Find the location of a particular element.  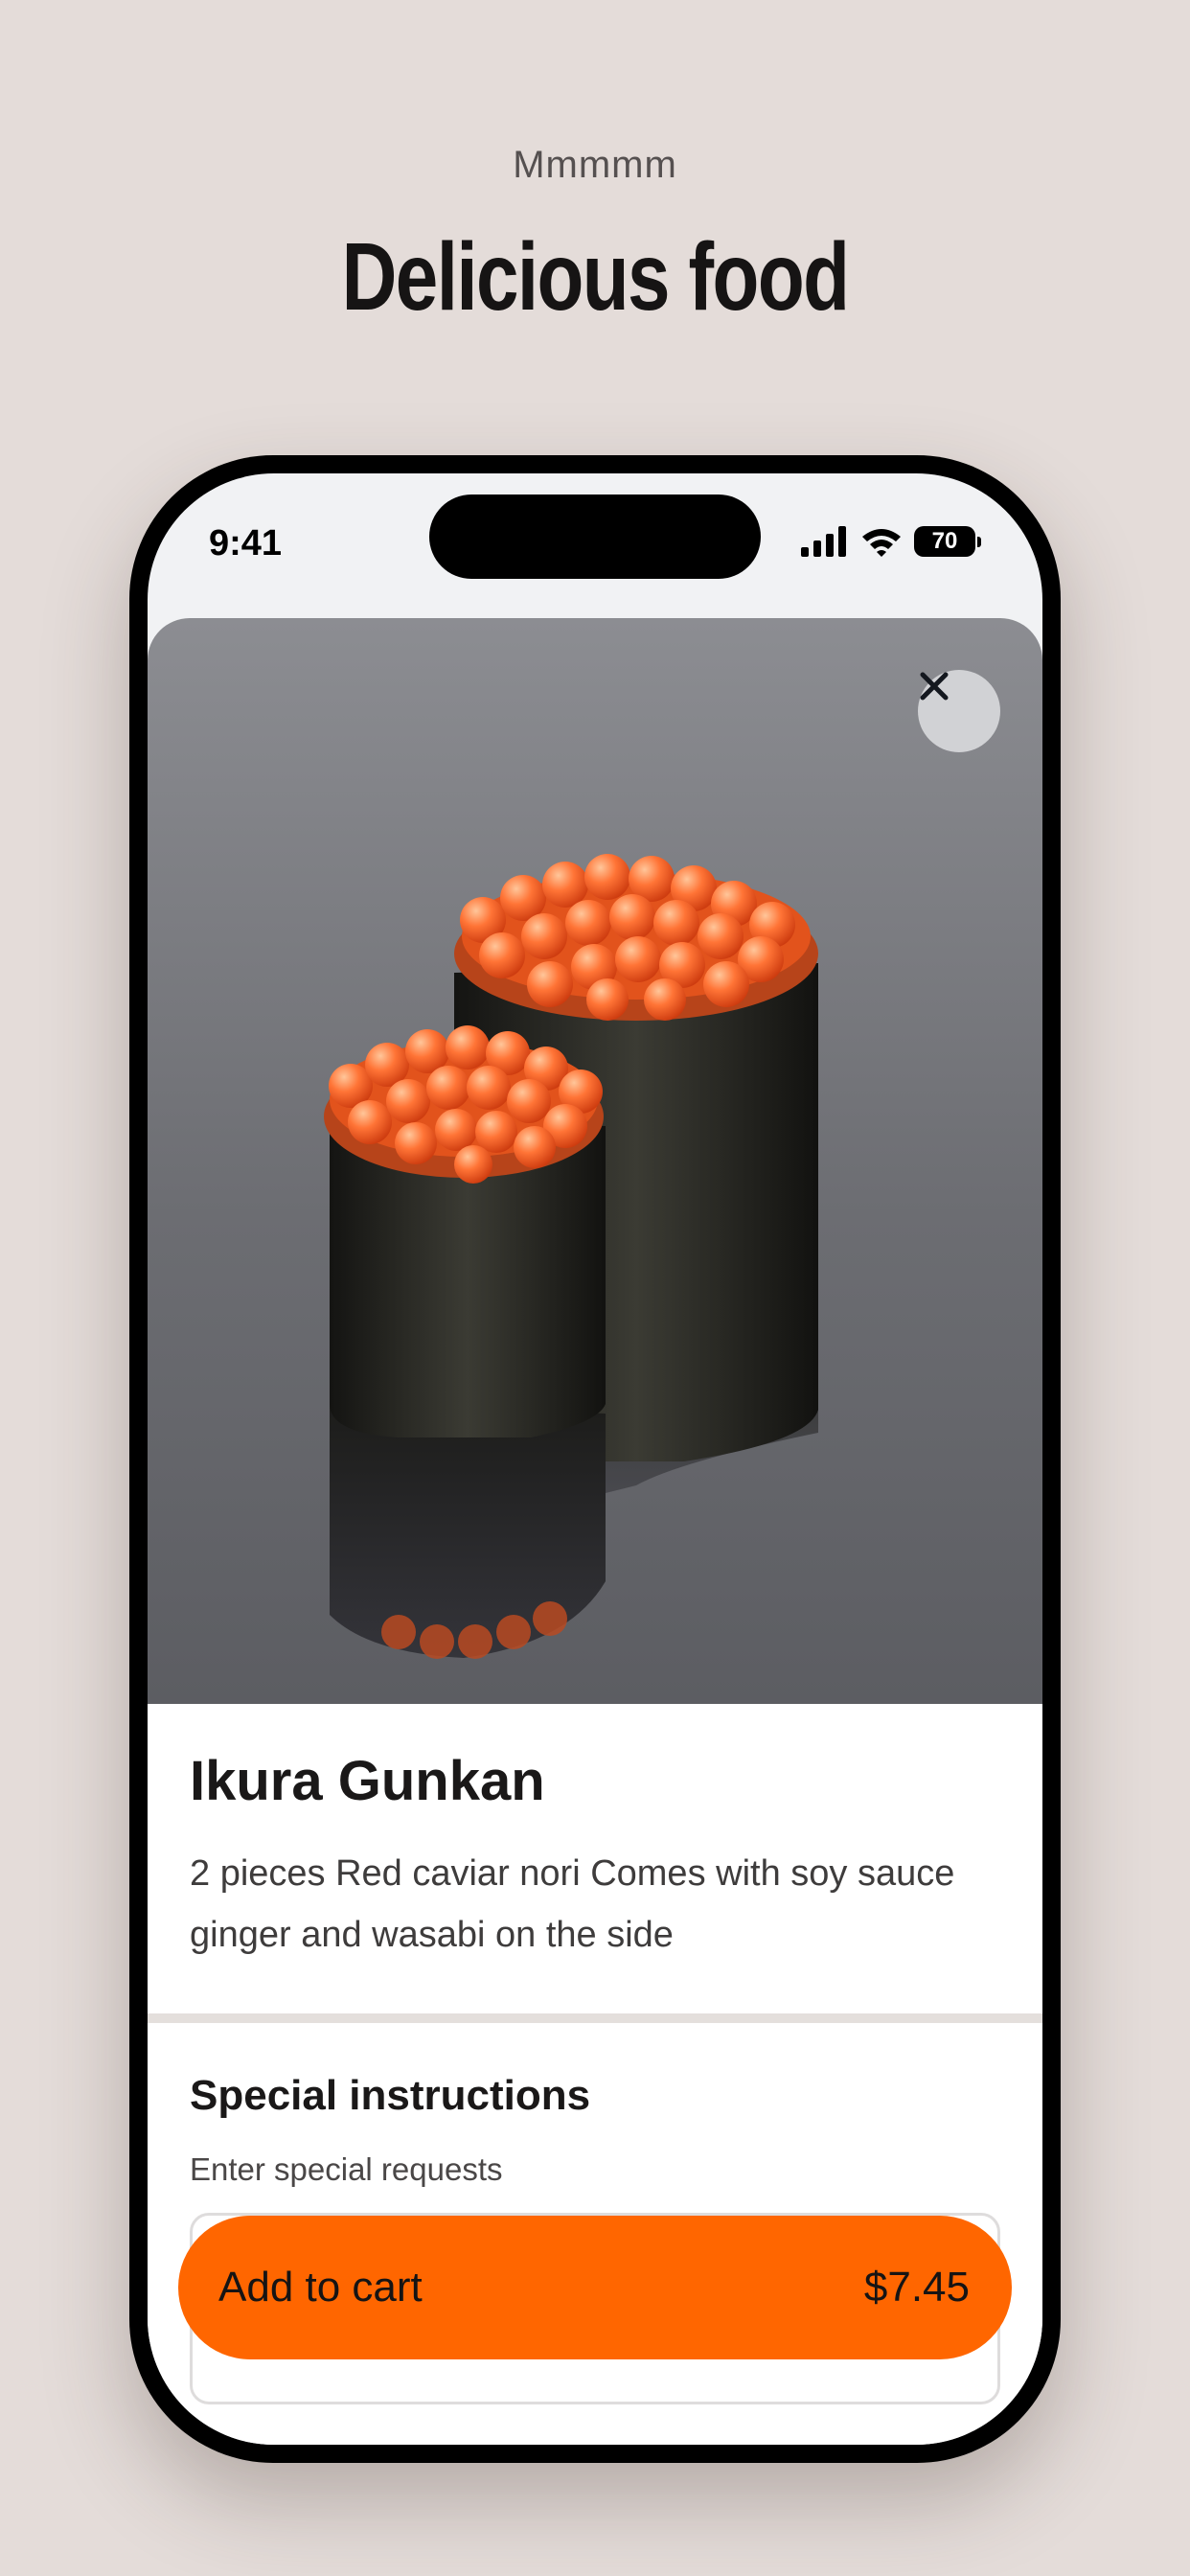

add-to-cart-button: Add to cart $7.45 is located at coordinates (595, 2287).